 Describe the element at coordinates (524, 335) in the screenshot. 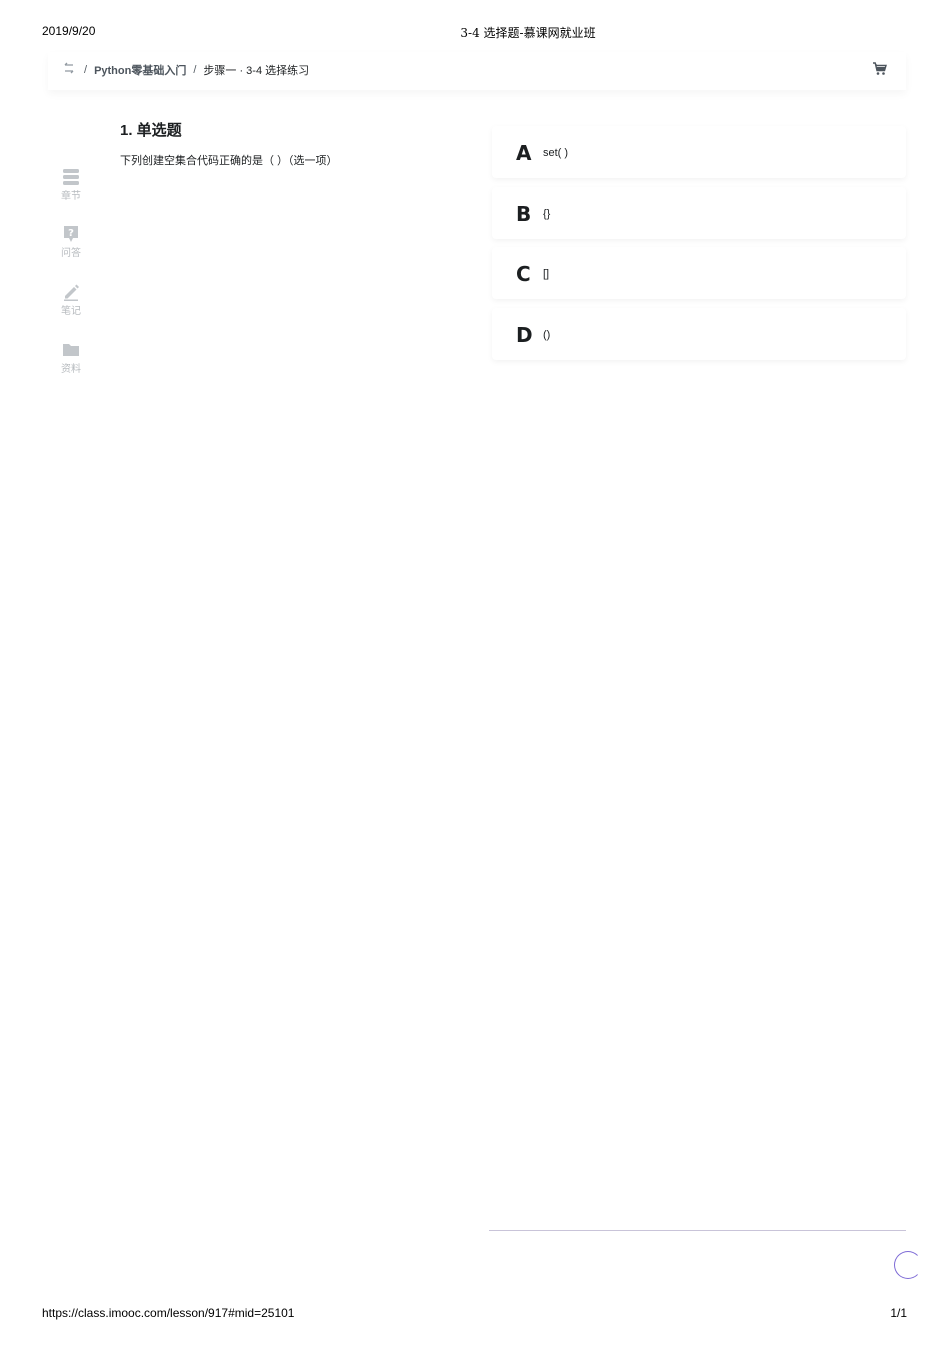

I see `option-letter: D` at that location.